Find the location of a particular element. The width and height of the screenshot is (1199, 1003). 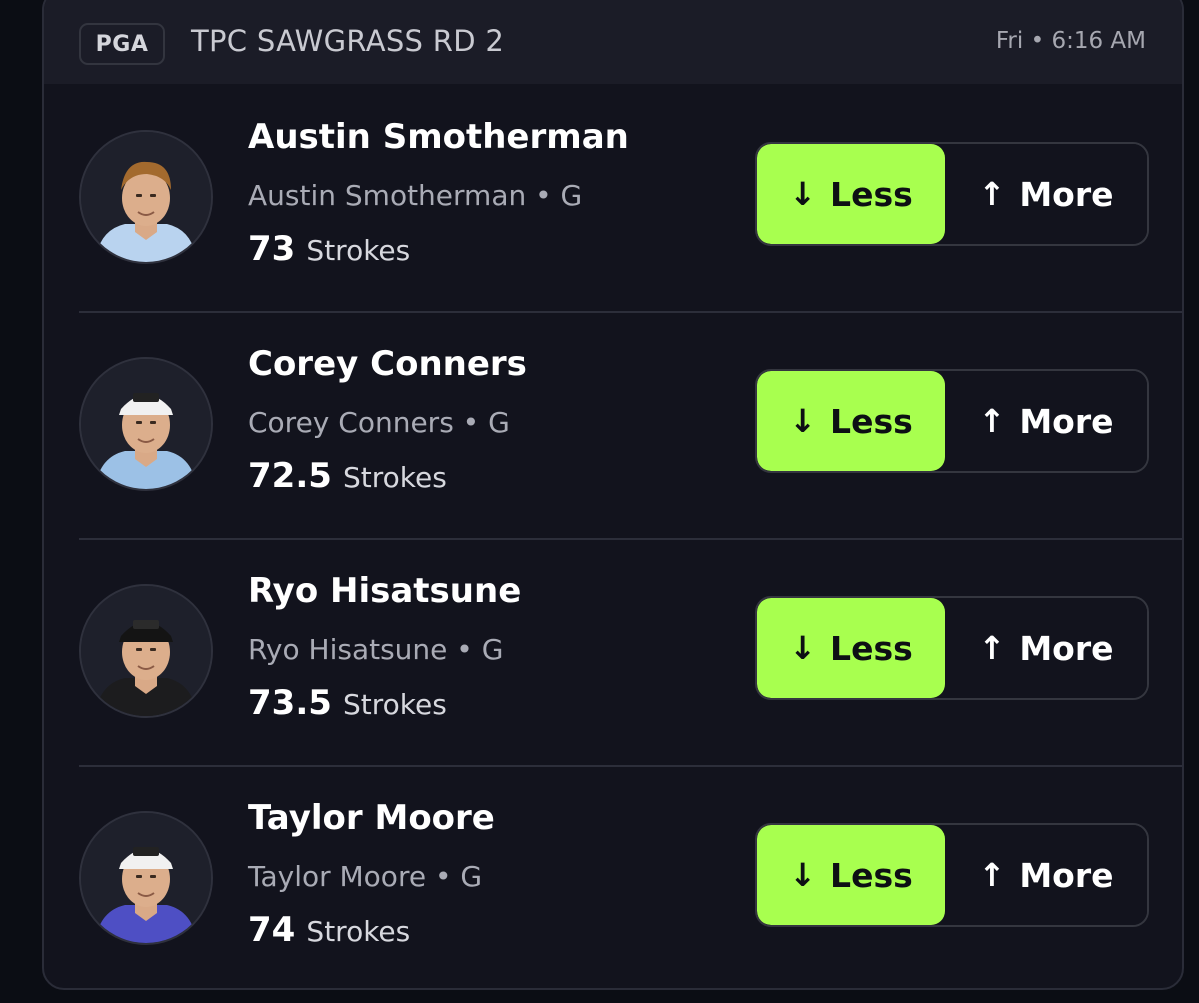

projection-line: 73 Strokes is located at coordinates (329, 249).